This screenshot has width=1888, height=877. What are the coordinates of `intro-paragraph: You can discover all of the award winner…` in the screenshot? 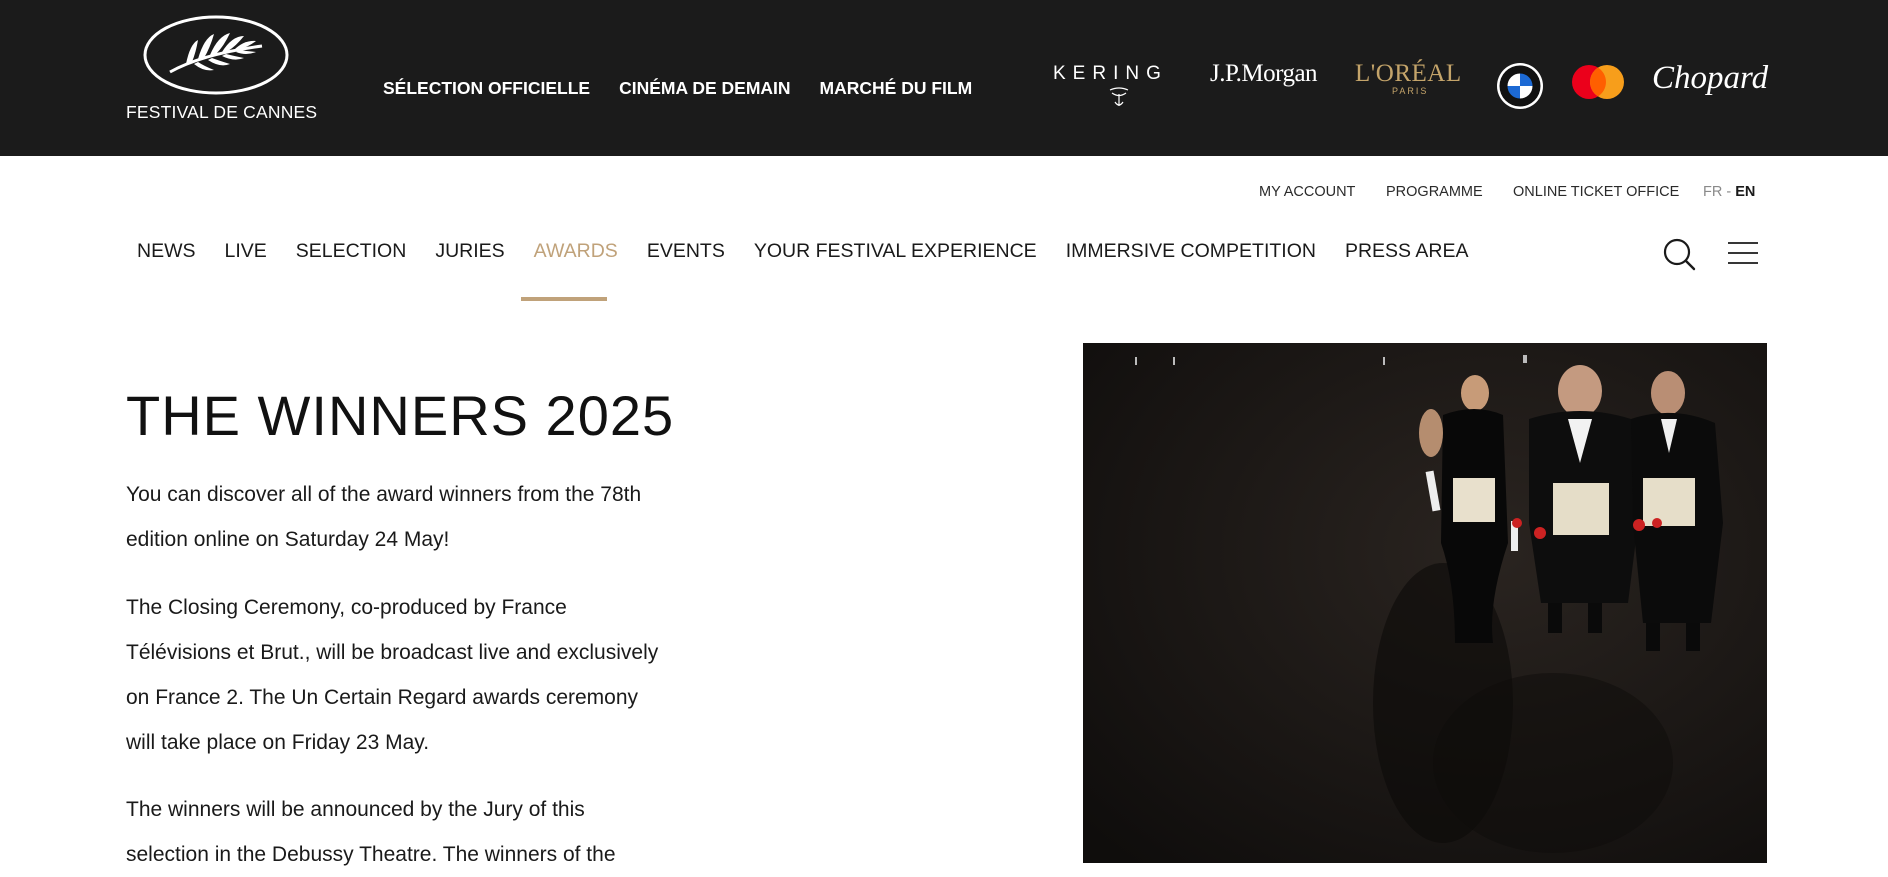 It's located at (384, 517).